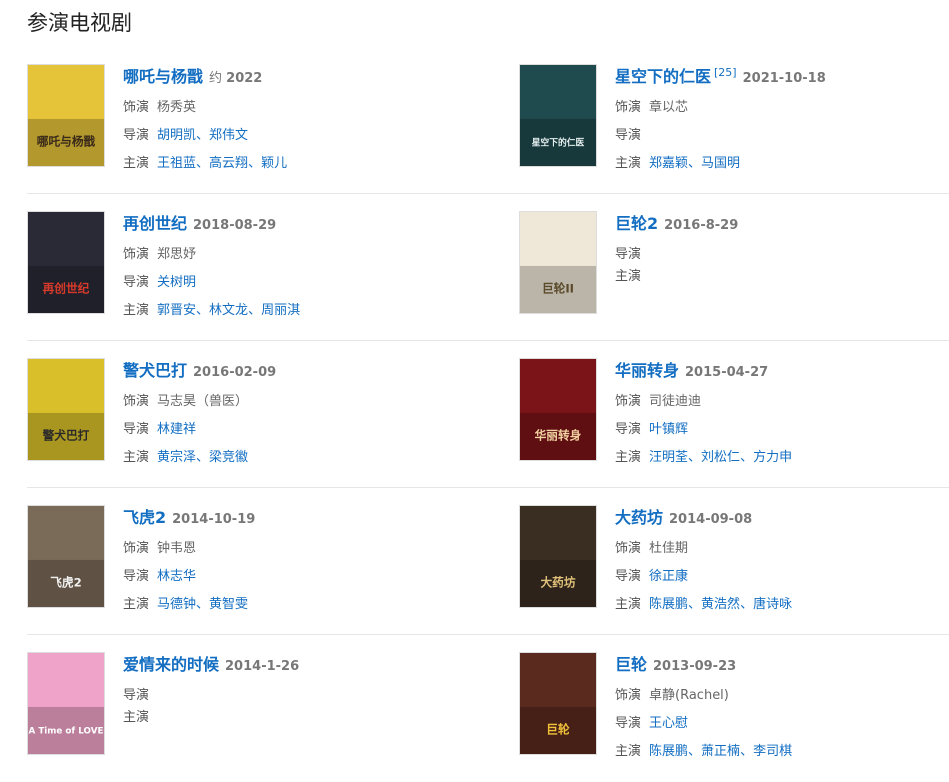 This screenshot has height=782, width=949. I want to click on drama-poster: 巨轮, so click(558, 703).